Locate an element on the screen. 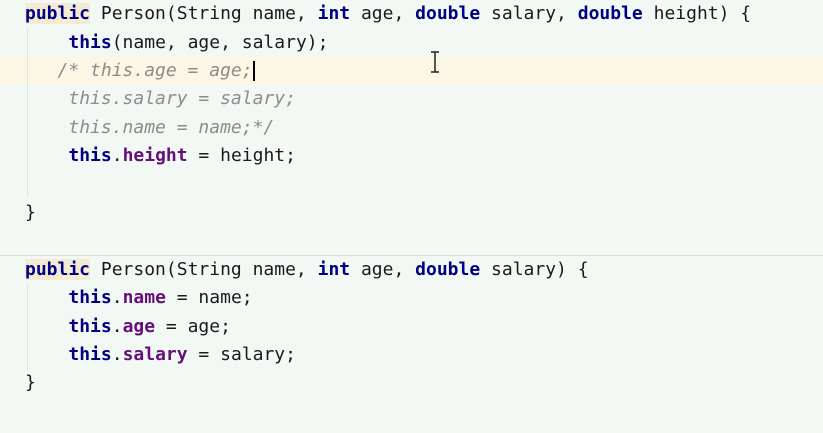 This screenshot has width=823, height=433. code-text: = salary; is located at coordinates (241, 354).